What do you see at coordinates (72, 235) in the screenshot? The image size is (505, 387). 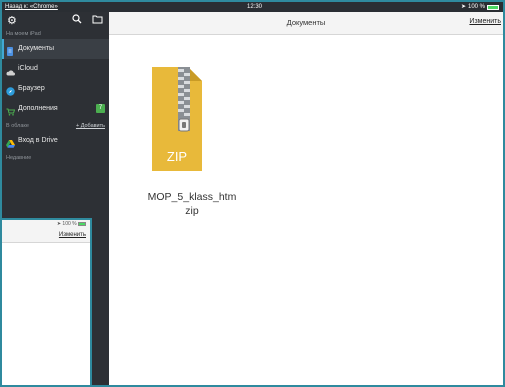 I see `secondary-edit-button: Изменить` at bounding box center [72, 235].